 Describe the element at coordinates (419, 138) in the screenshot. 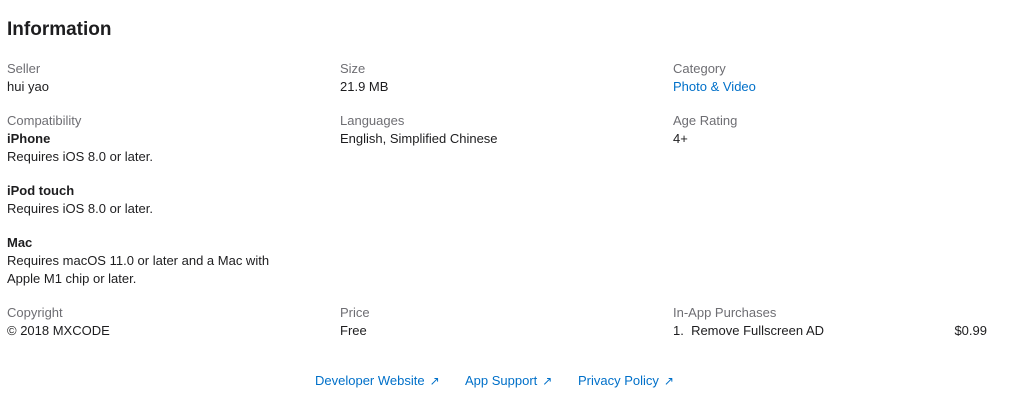

I see `languages-value: English, Simplified Chinese` at that location.